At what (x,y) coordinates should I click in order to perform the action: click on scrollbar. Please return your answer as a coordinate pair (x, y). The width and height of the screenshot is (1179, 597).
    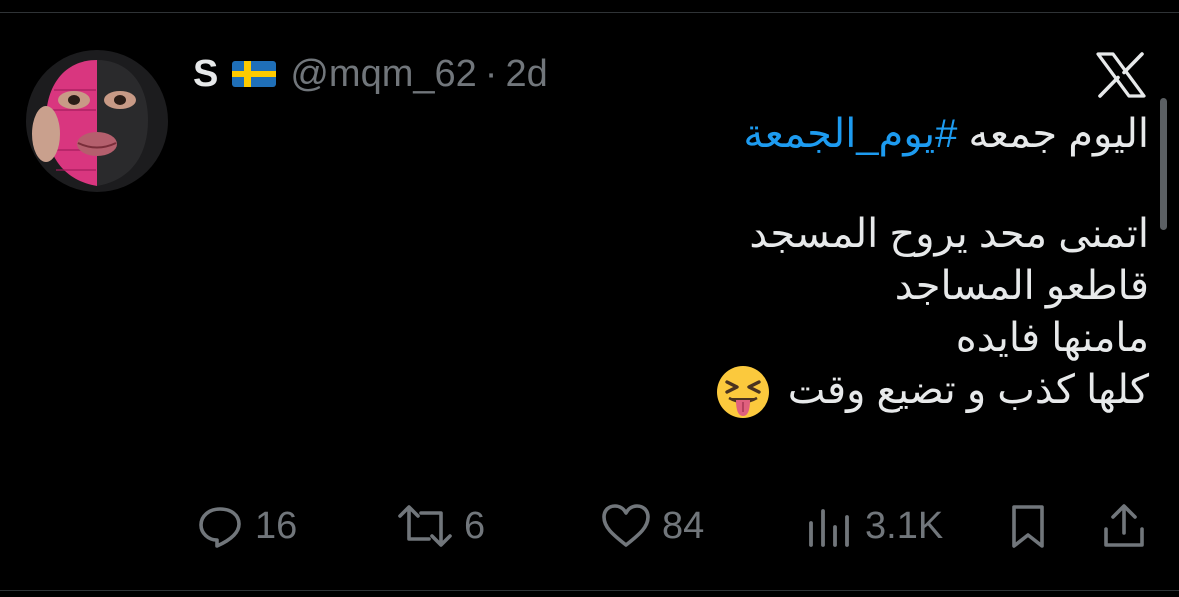
    Looking at the image, I should click on (1163, 164).